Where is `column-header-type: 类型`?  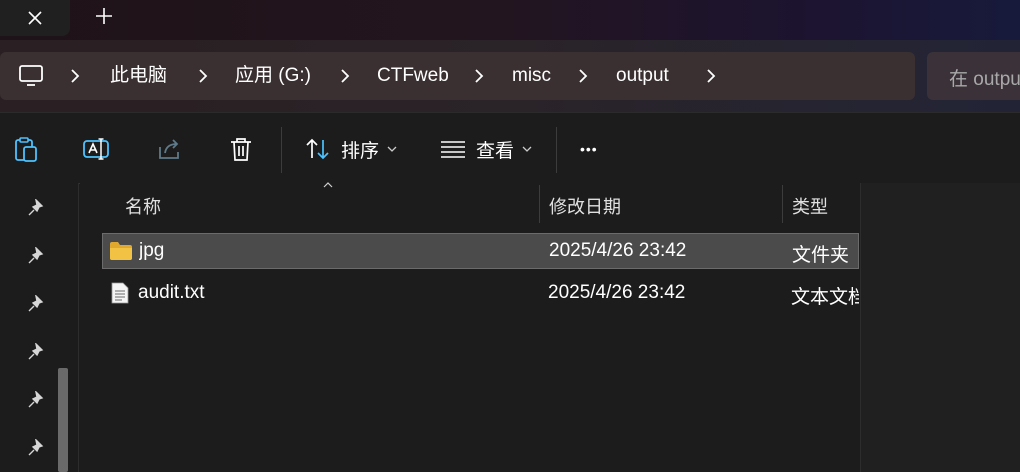 column-header-type: 类型 is located at coordinates (810, 206).